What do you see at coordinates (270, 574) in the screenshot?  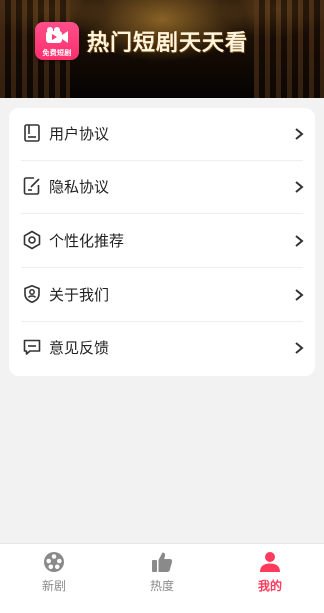 I see `tab-mine: 我的` at bounding box center [270, 574].